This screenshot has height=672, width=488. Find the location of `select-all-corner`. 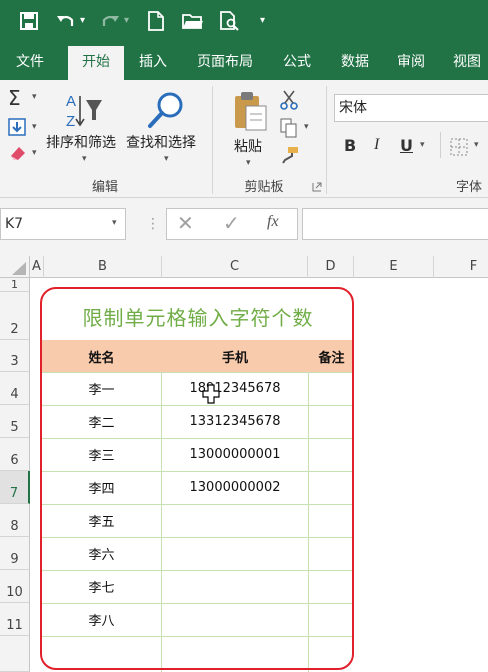

select-all-corner is located at coordinates (15, 267).